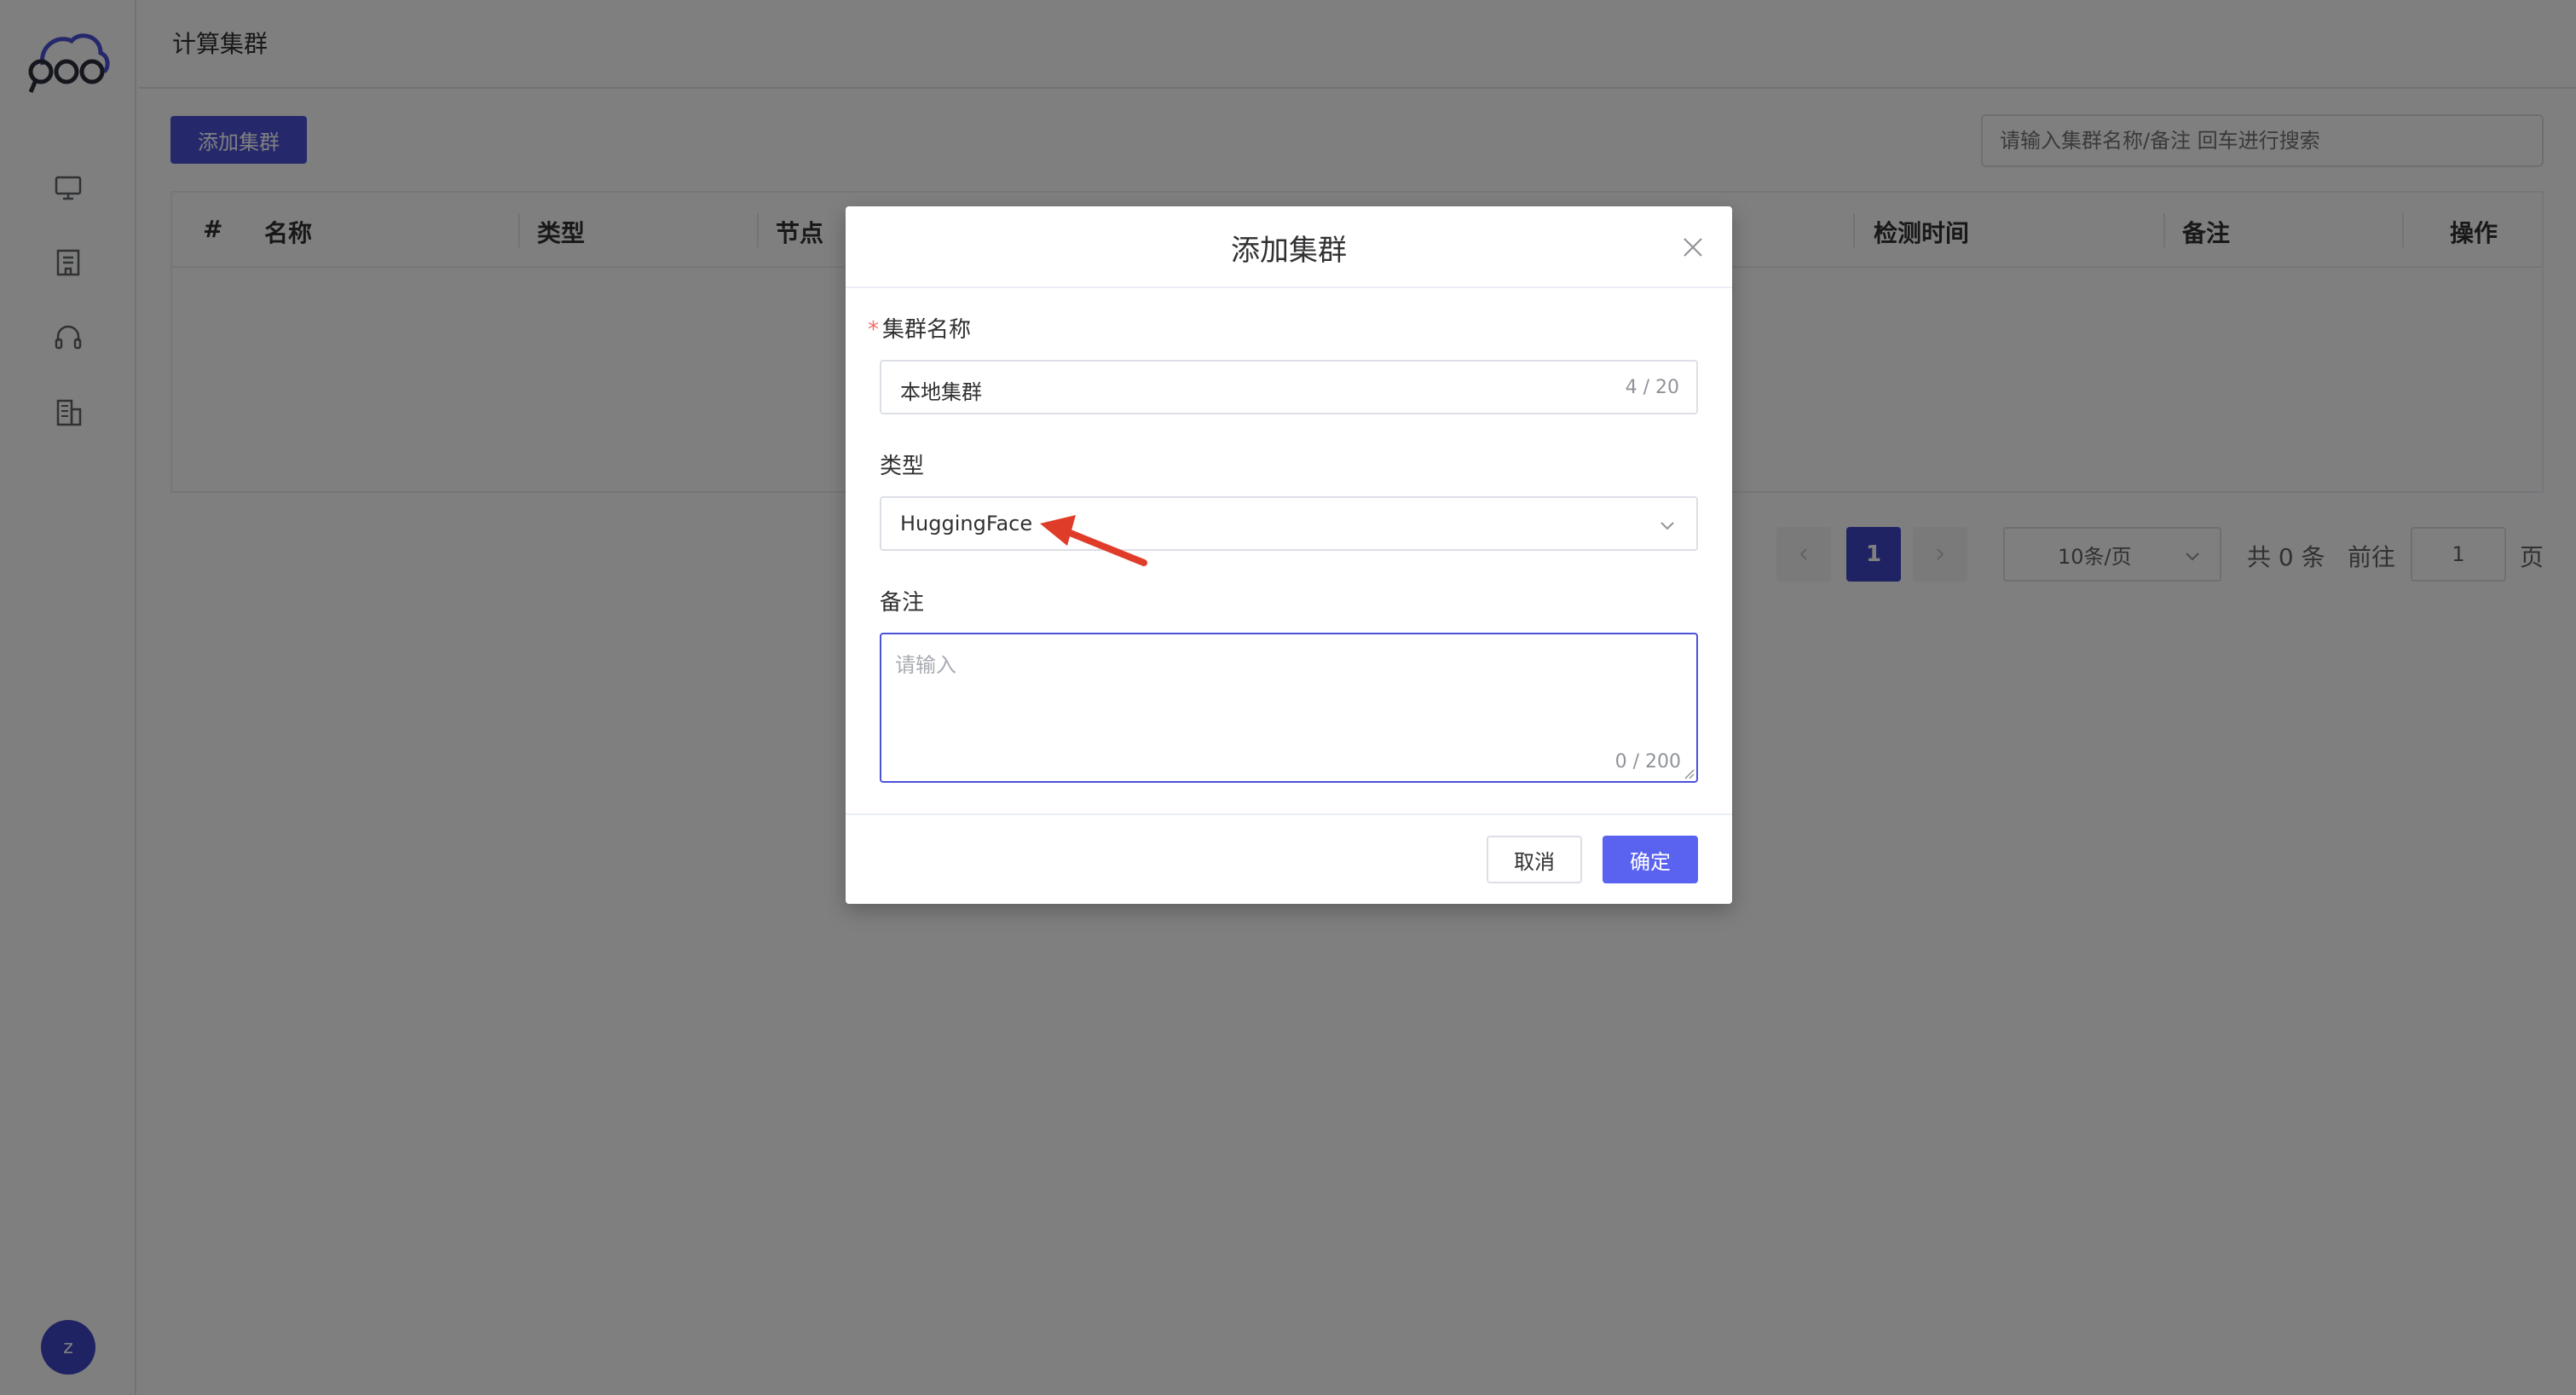  I want to click on cluster-name-value: 本地集群, so click(941, 392).